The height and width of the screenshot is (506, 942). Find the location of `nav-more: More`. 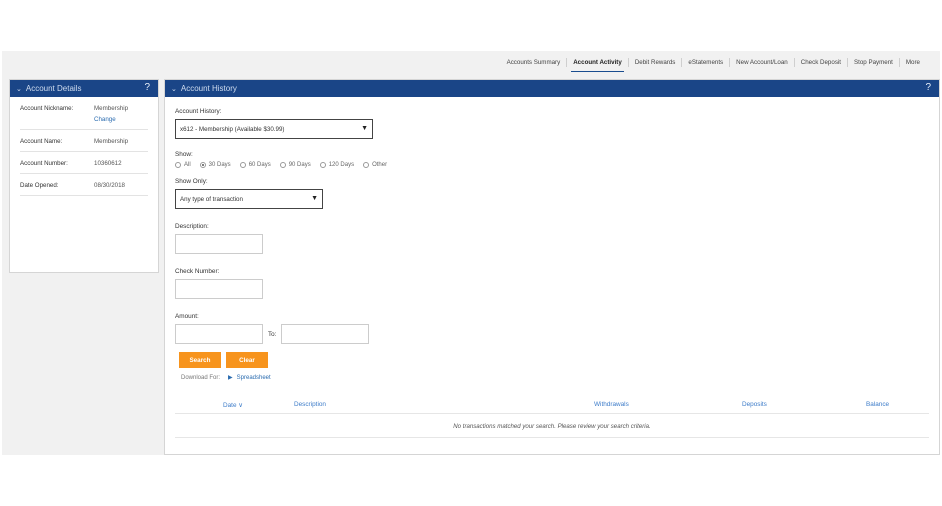

nav-more: More is located at coordinates (912, 62).